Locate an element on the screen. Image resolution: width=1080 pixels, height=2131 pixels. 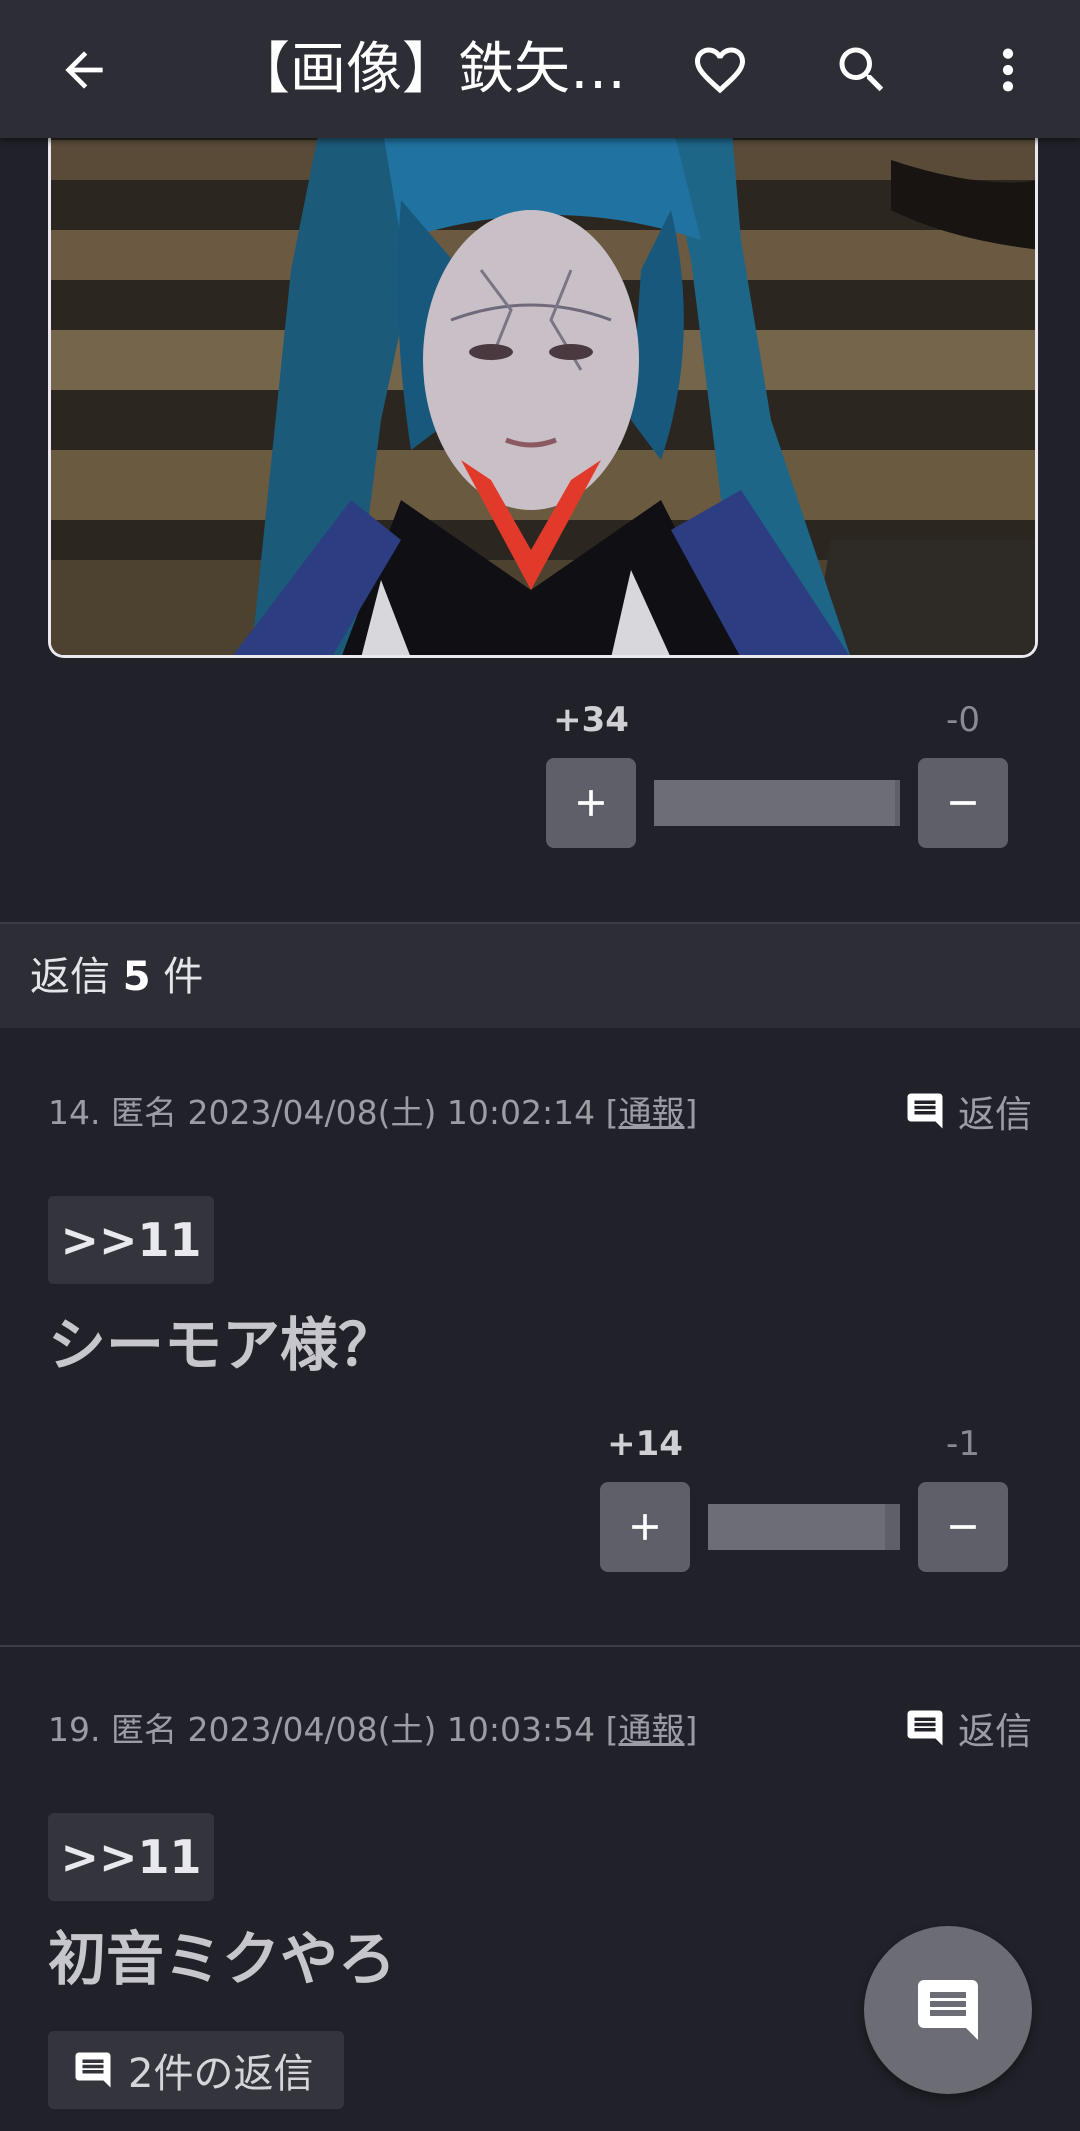
comment-body: 初音ミクやろ is located at coordinates (222, 1959).